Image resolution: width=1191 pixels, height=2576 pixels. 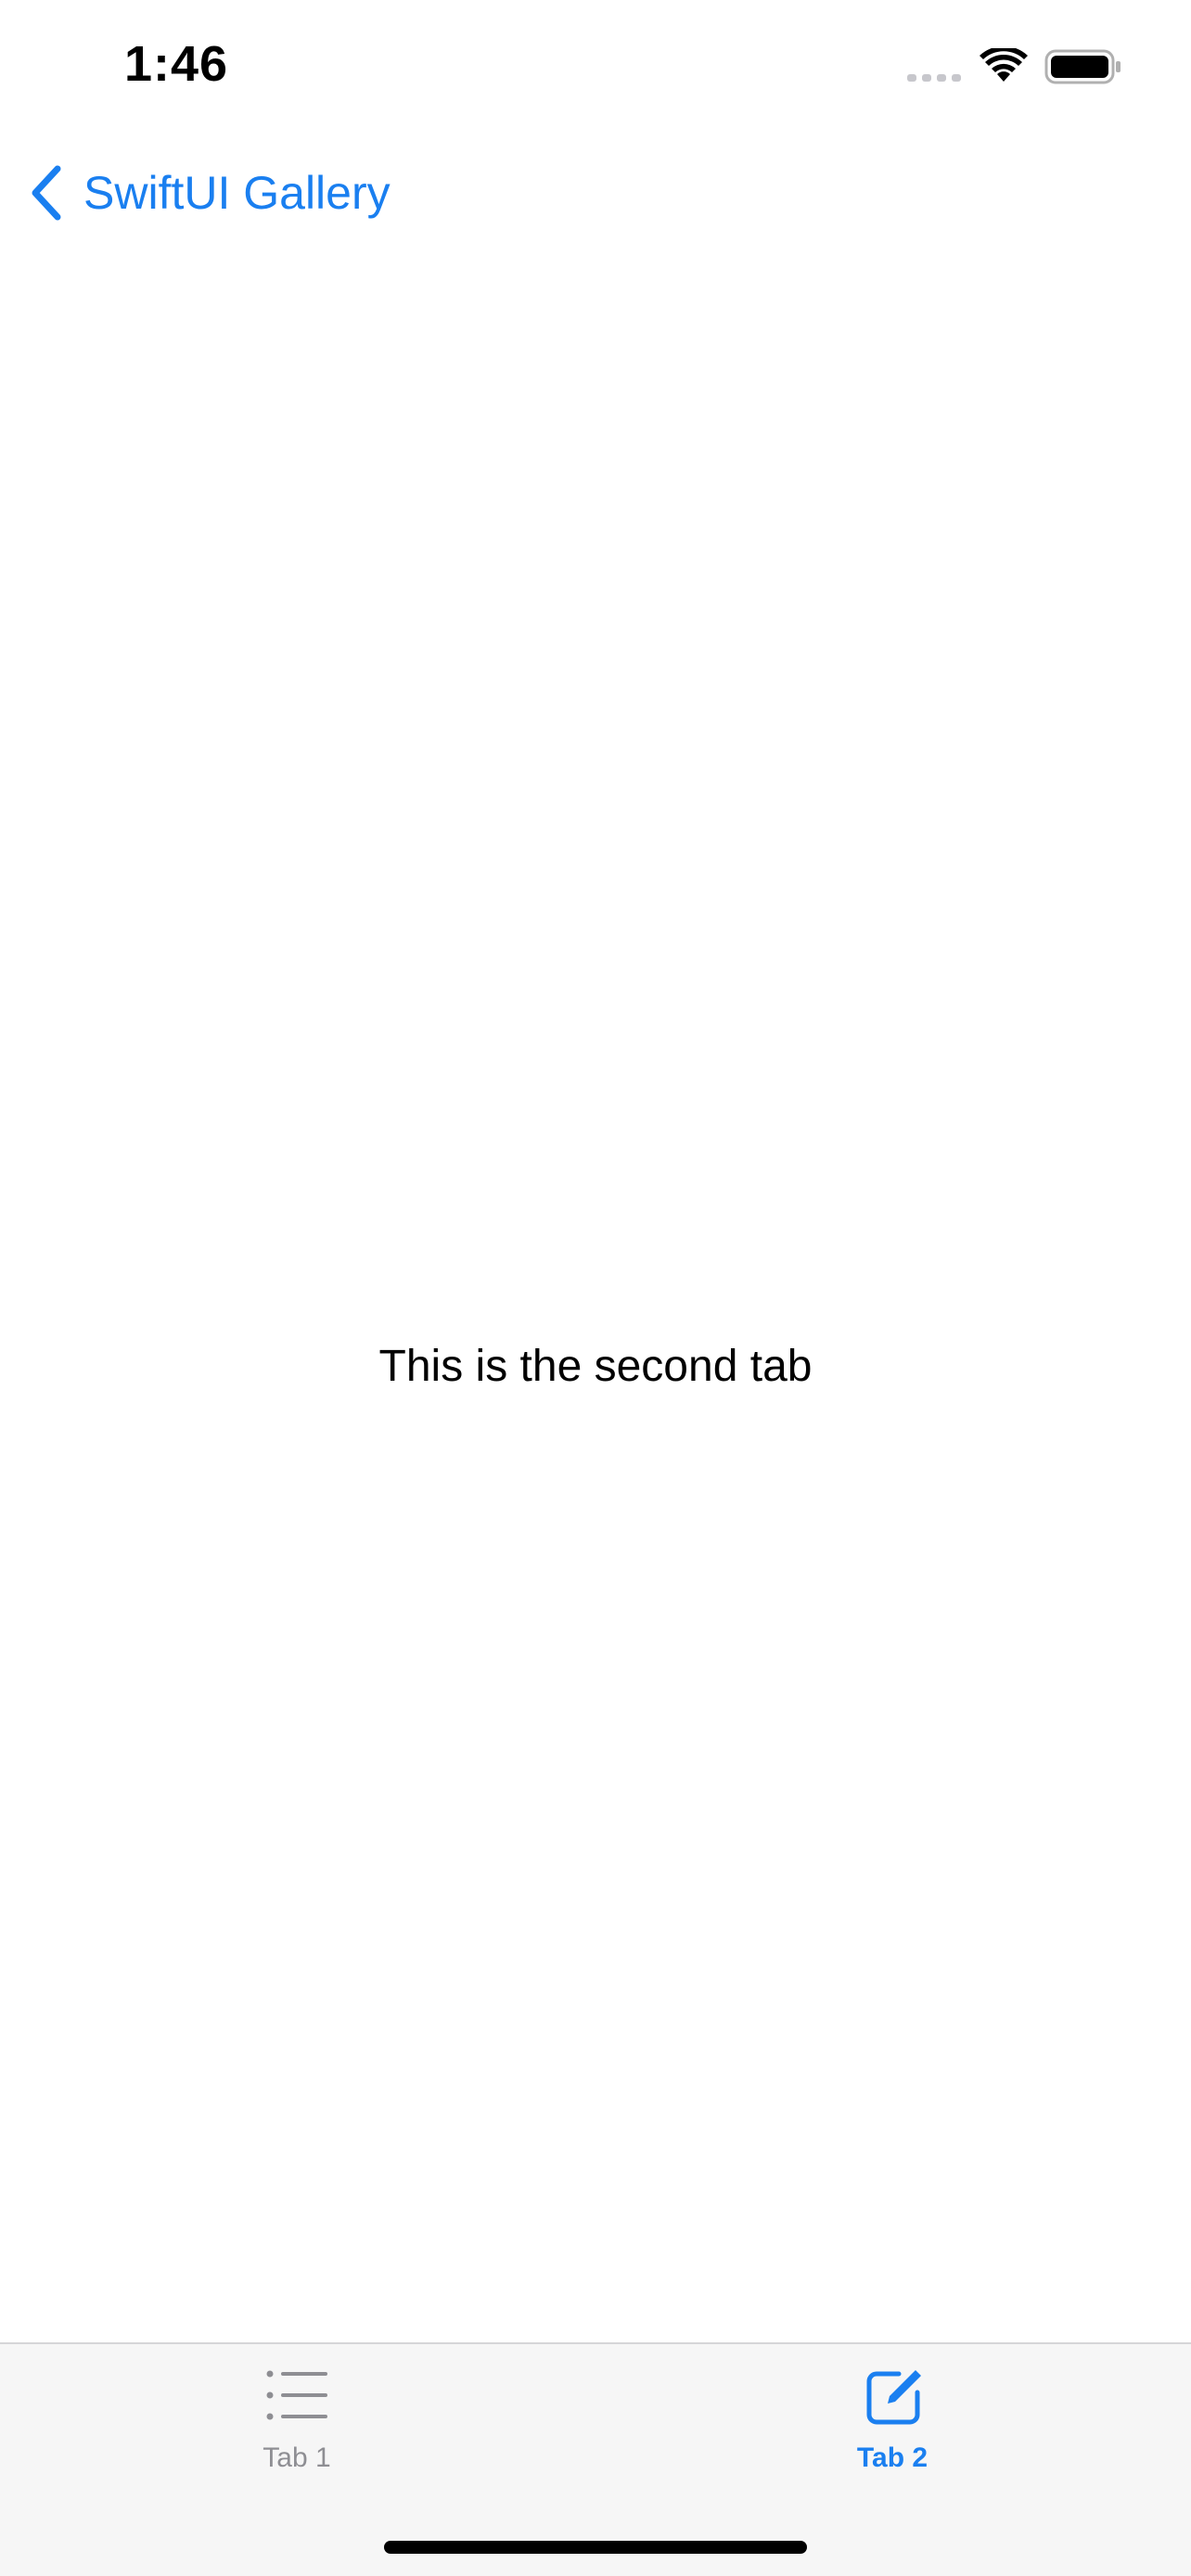 What do you see at coordinates (595, 2547) in the screenshot?
I see `home-indicator` at bounding box center [595, 2547].